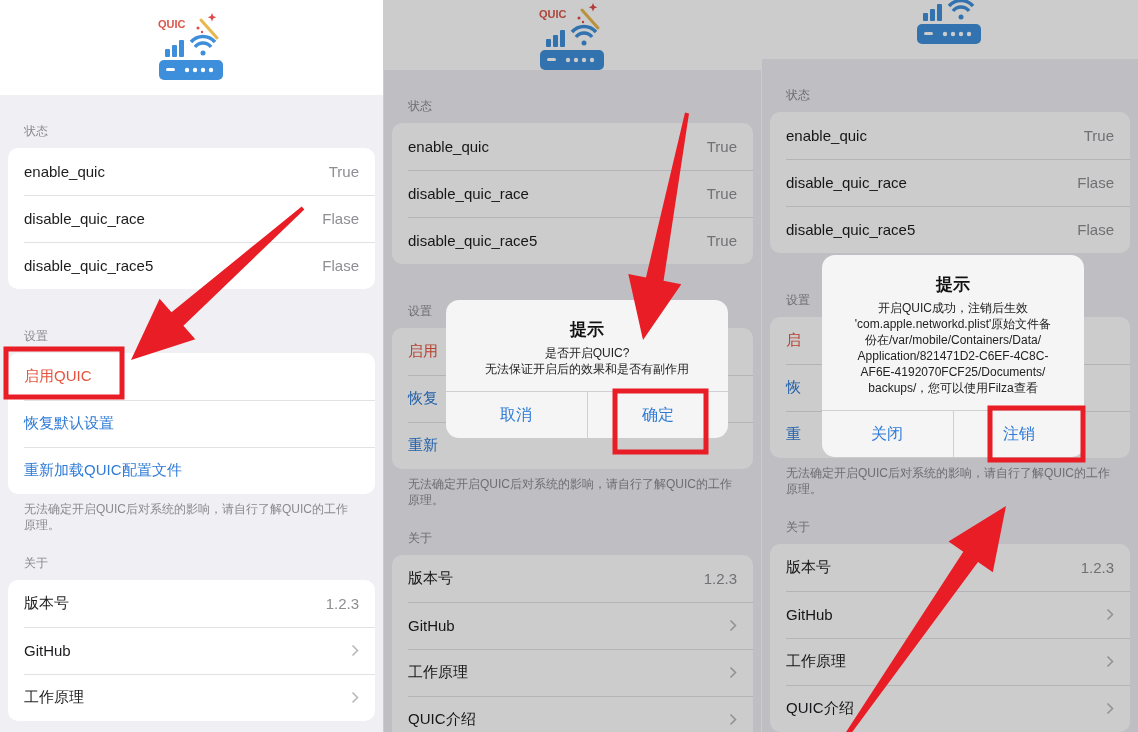  What do you see at coordinates (953, 372) in the screenshot?
I see `dialog-message-line: AF6E-4192070FCF25/Documents/` at bounding box center [953, 372].